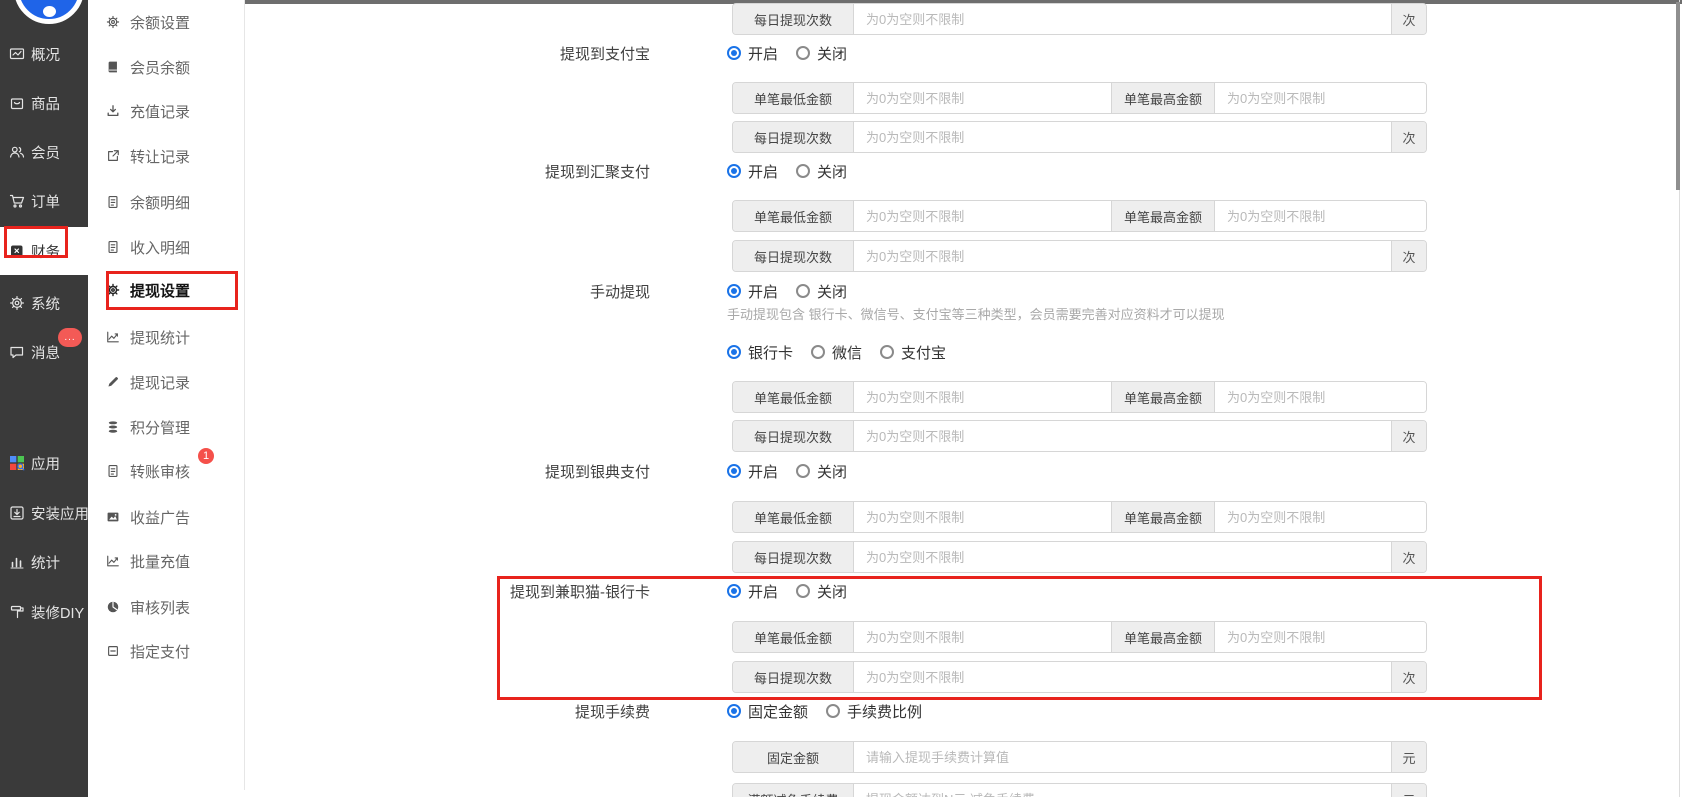 Image resolution: width=1682 pixels, height=797 pixels. I want to click on radio-label: 开启, so click(763, 292).